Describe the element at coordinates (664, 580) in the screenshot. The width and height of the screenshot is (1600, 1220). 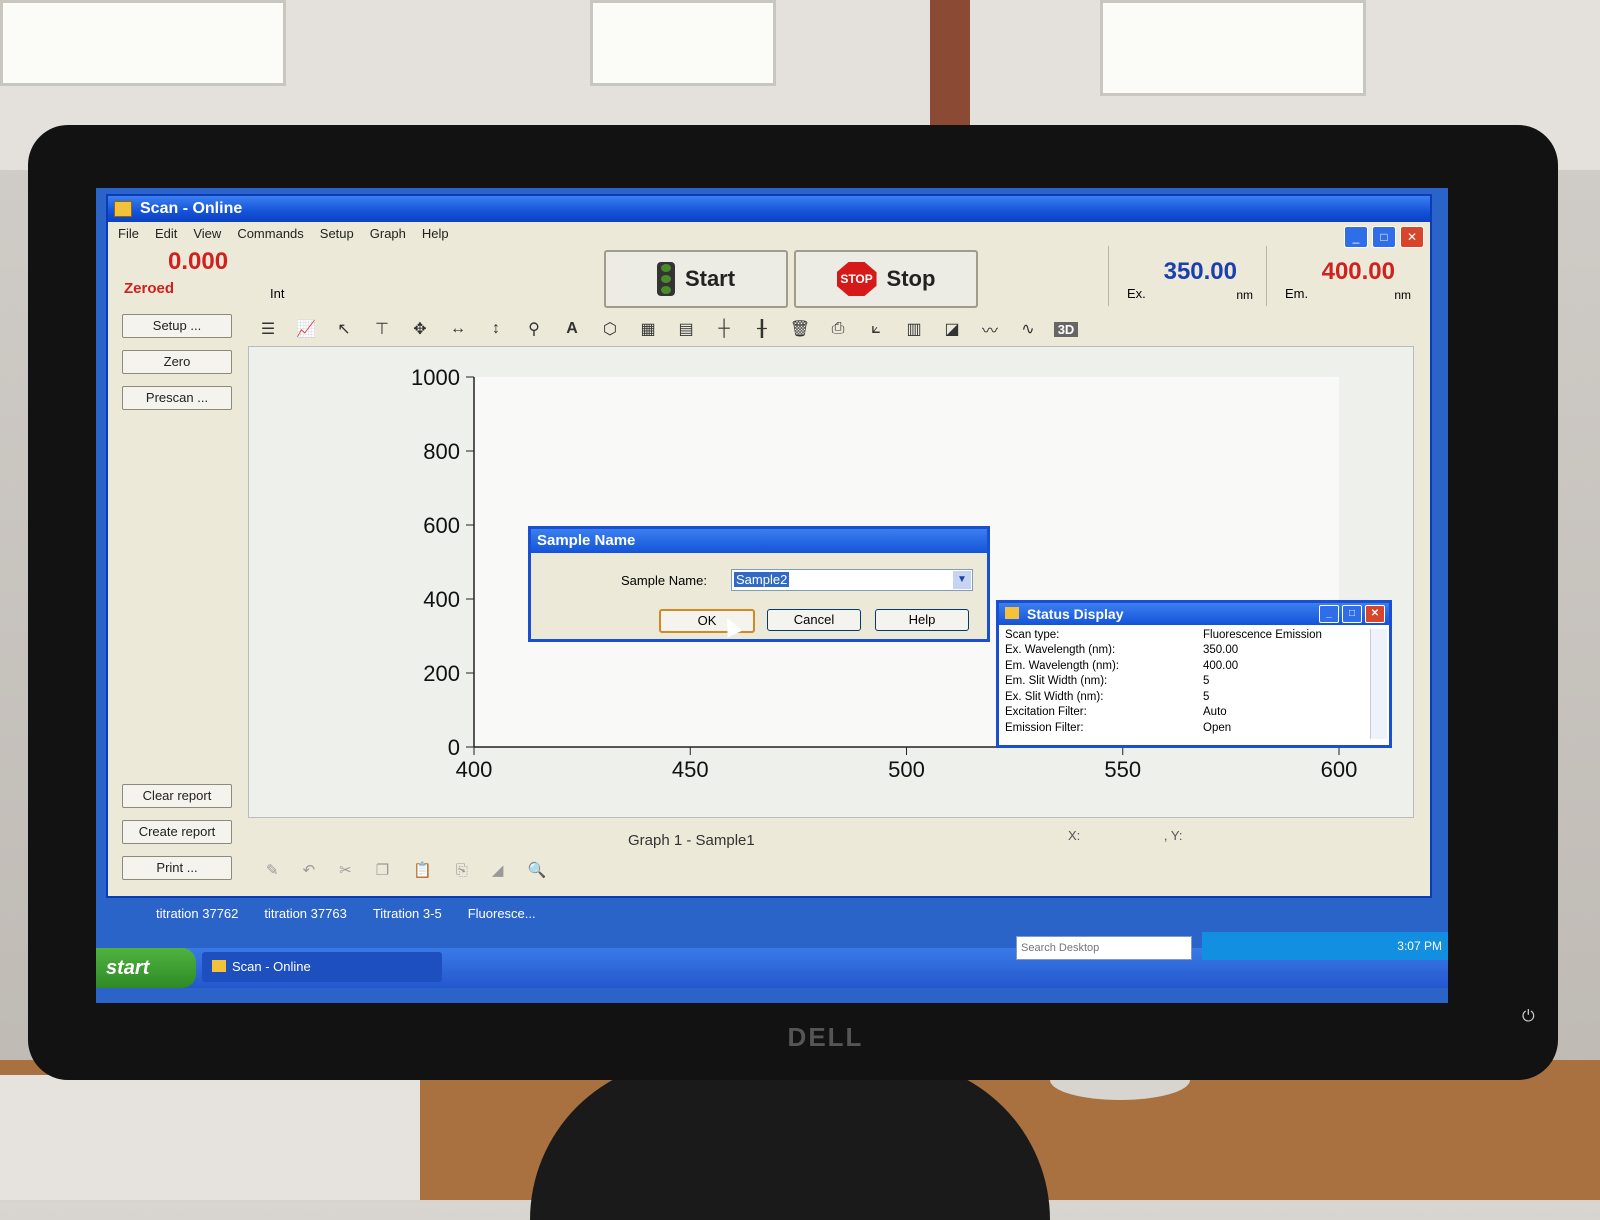
I see `sample-name-label: Sample Name:` at that location.